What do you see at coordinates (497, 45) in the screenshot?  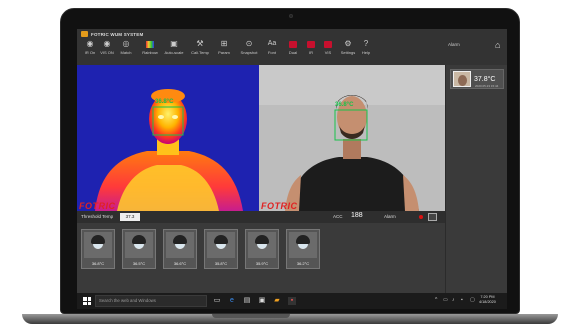 I see `home-icon: ⌂` at bounding box center [497, 45].